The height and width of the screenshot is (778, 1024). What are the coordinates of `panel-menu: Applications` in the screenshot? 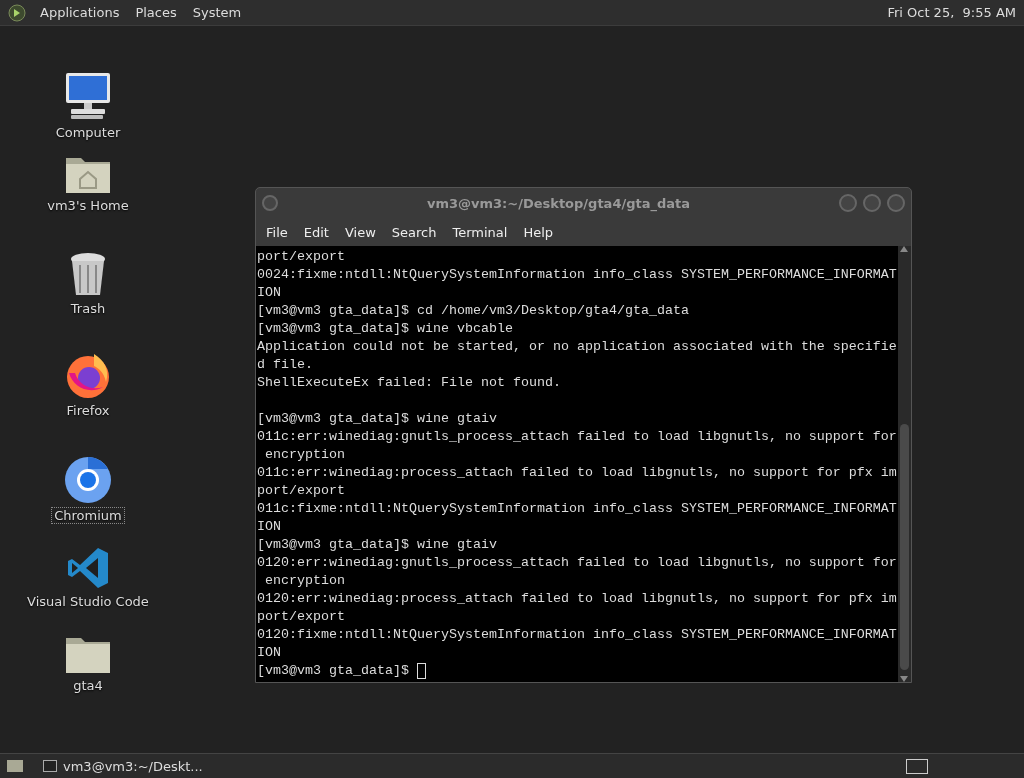 It's located at (80, 12).